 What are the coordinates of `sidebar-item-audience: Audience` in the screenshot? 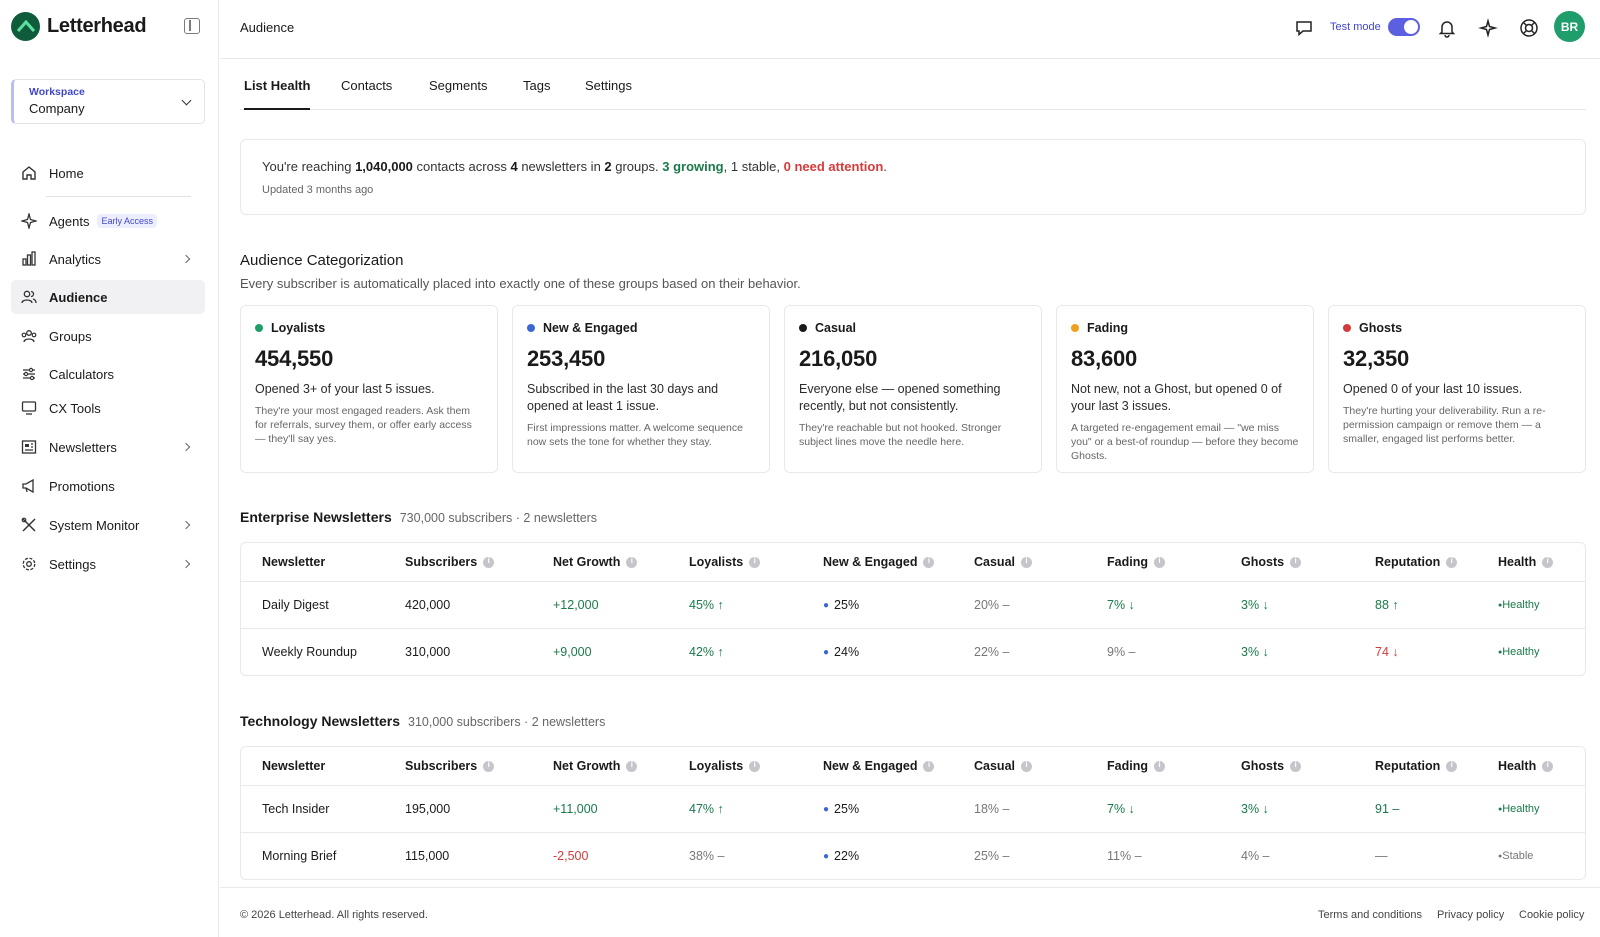 It's located at (108, 297).